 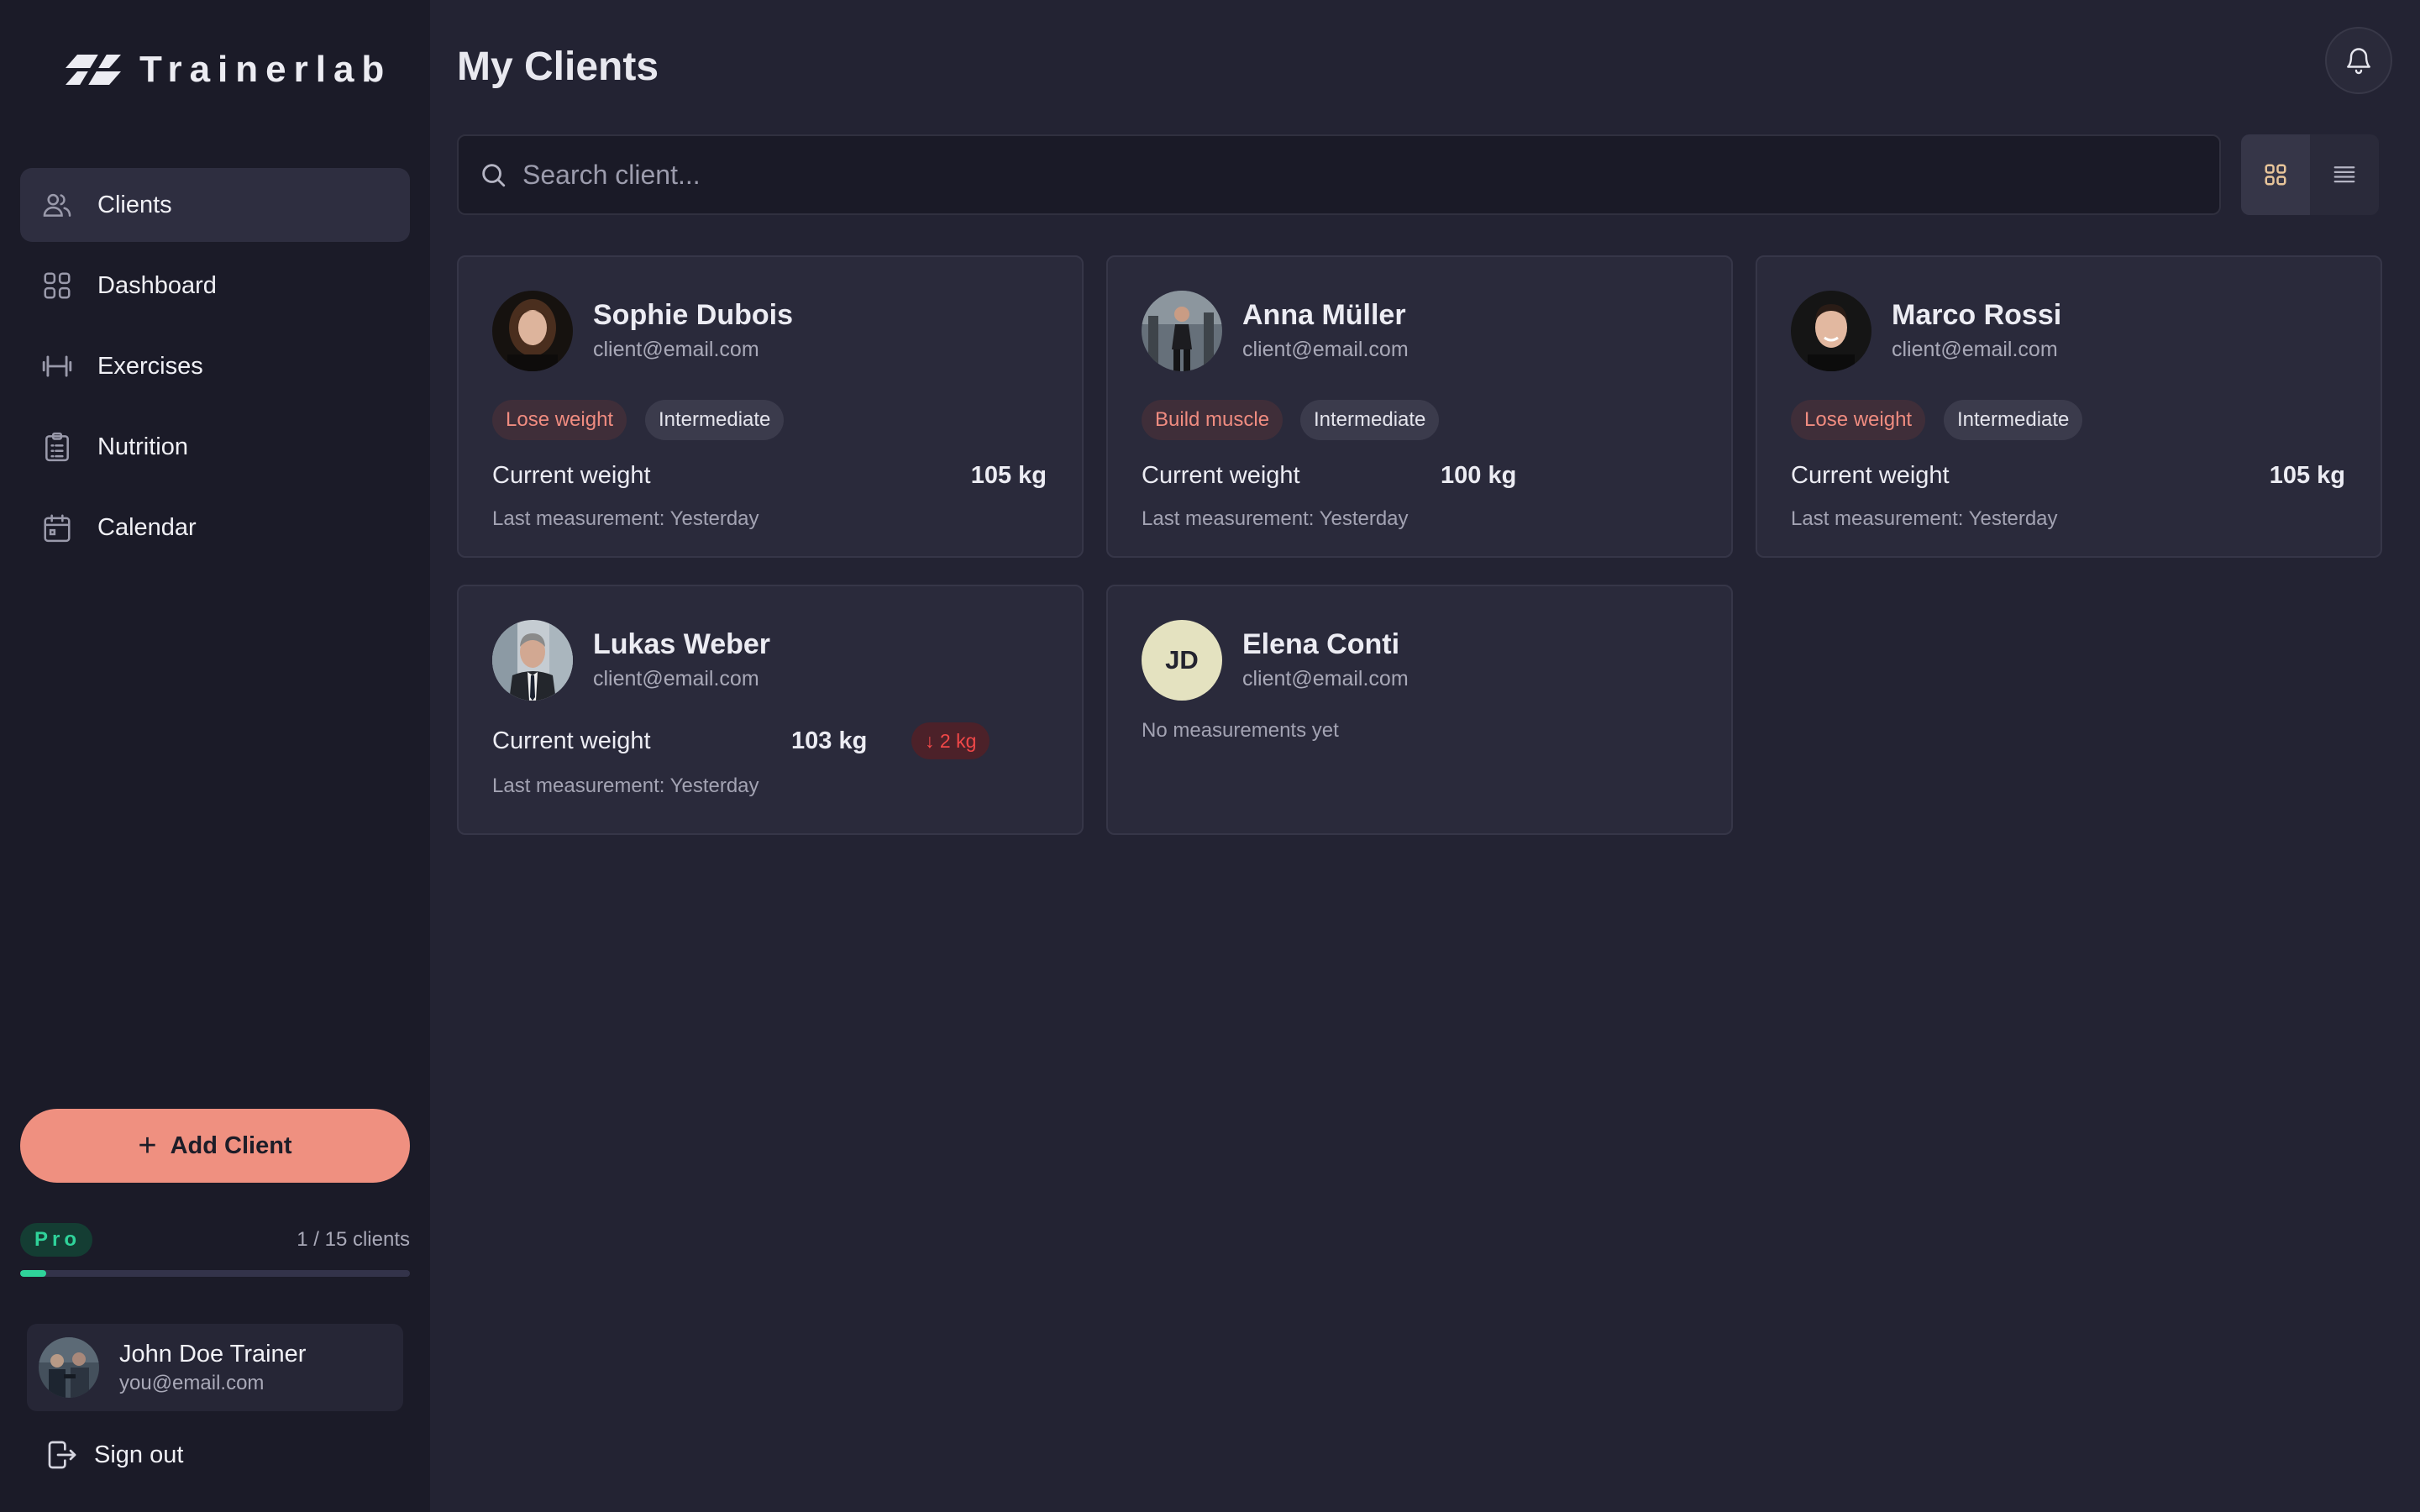 What do you see at coordinates (192, 1382) in the screenshot?
I see `user-email: you@email.com` at bounding box center [192, 1382].